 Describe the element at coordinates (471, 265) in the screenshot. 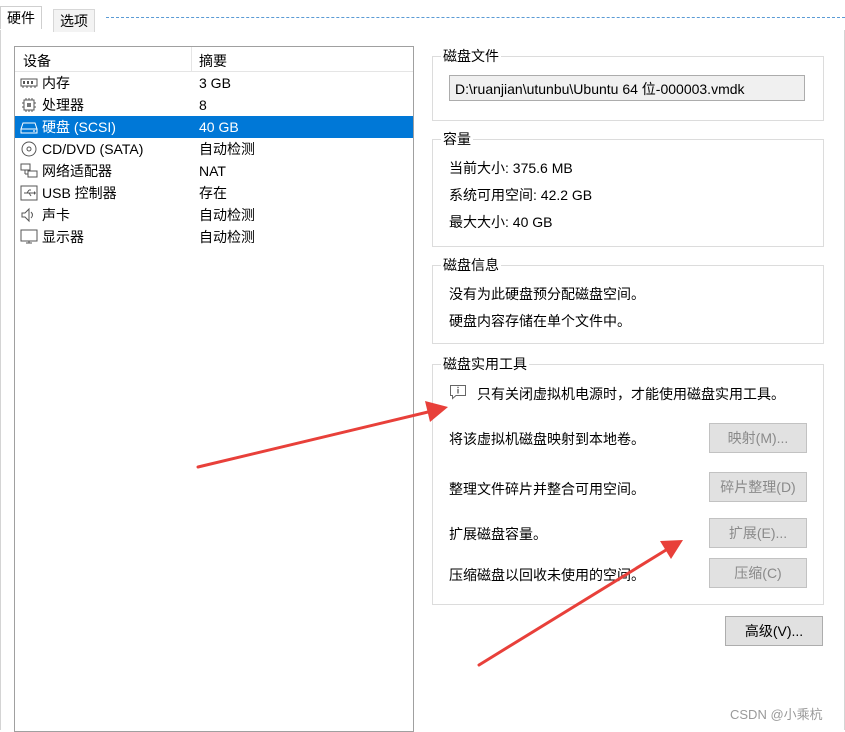

I see `group-title: 磁盘信息` at that location.